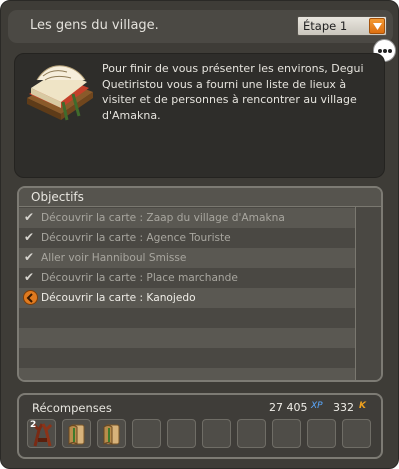  Describe the element at coordinates (57, 197) in the screenshot. I see `objectives-header-label: Objectifs` at that location.